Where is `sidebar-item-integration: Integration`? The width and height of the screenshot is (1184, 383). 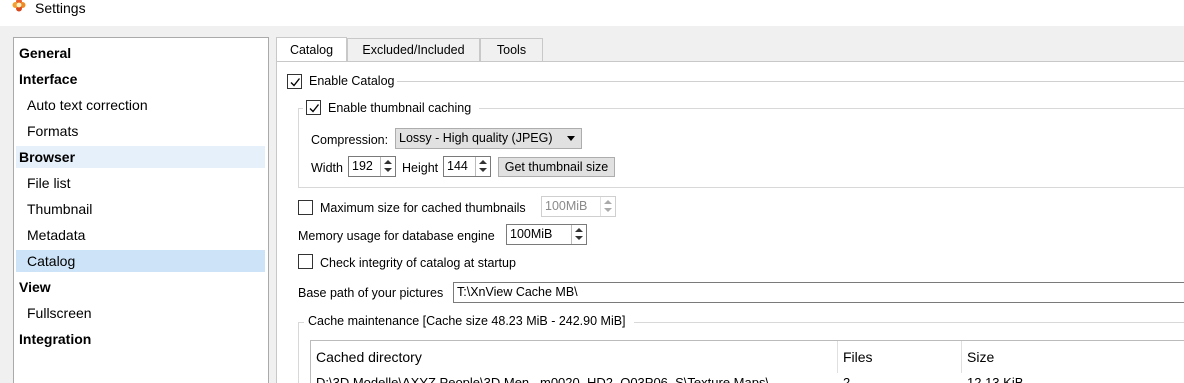
sidebar-item-integration: Integration is located at coordinates (140, 339).